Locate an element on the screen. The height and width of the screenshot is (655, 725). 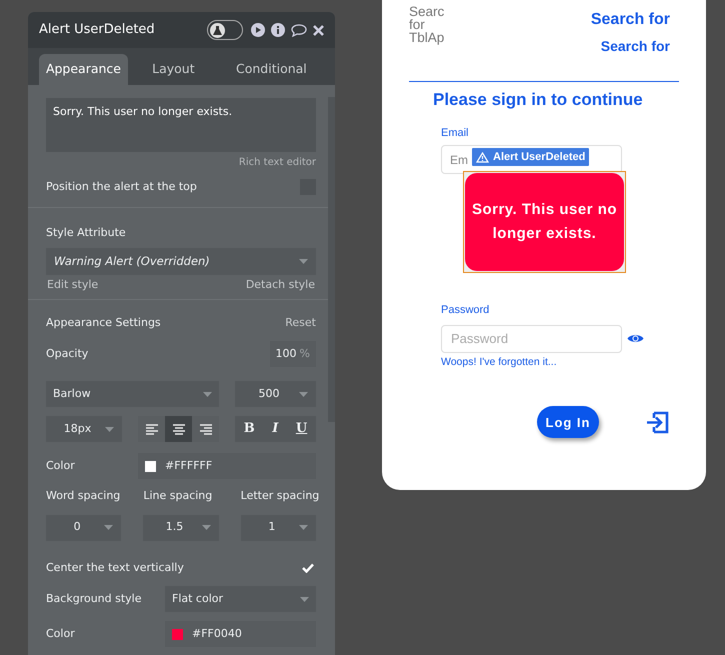
alert-box: Sorry. This user no longer exists. is located at coordinates (544, 222).